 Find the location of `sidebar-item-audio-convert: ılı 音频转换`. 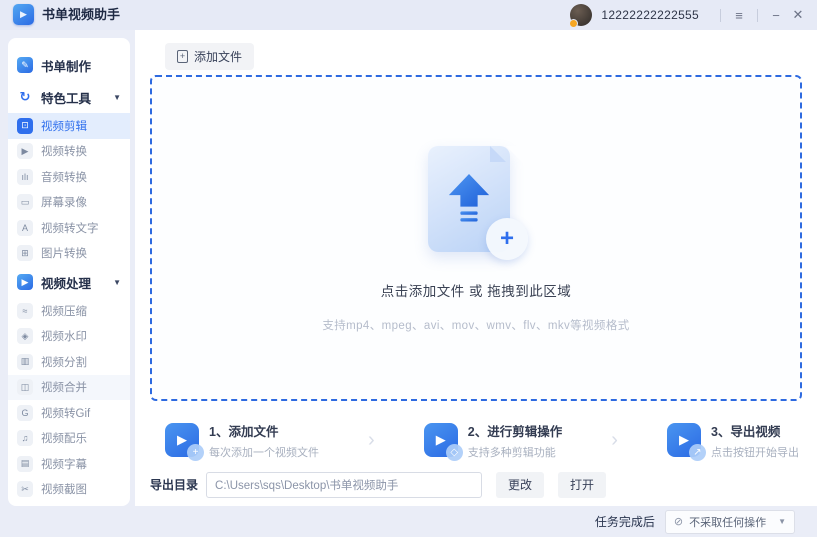

sidebar-item-audio-convert: ılı 音频转换 is located at coordinates (69, 177).